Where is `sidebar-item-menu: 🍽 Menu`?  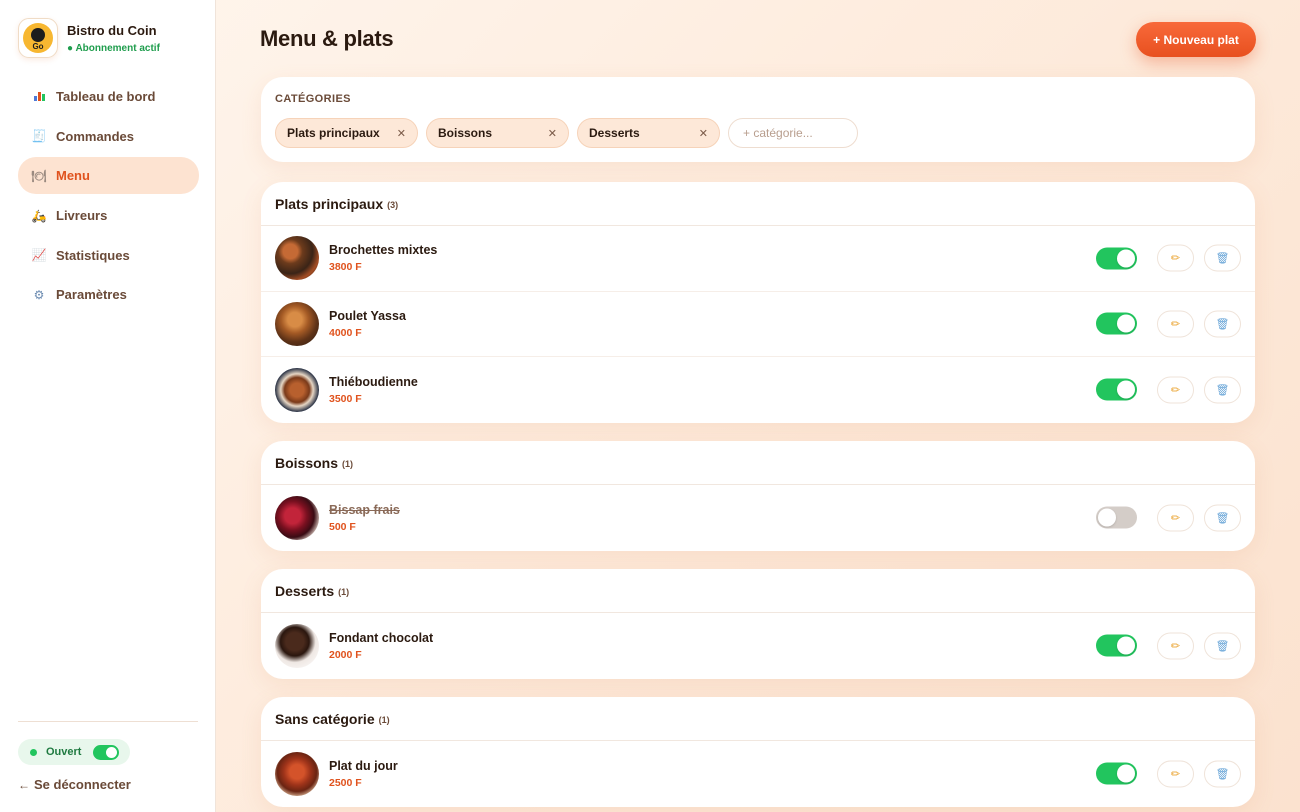
sidebar-item-menu: 🍽 Menu is located at coordinates (108, 176).